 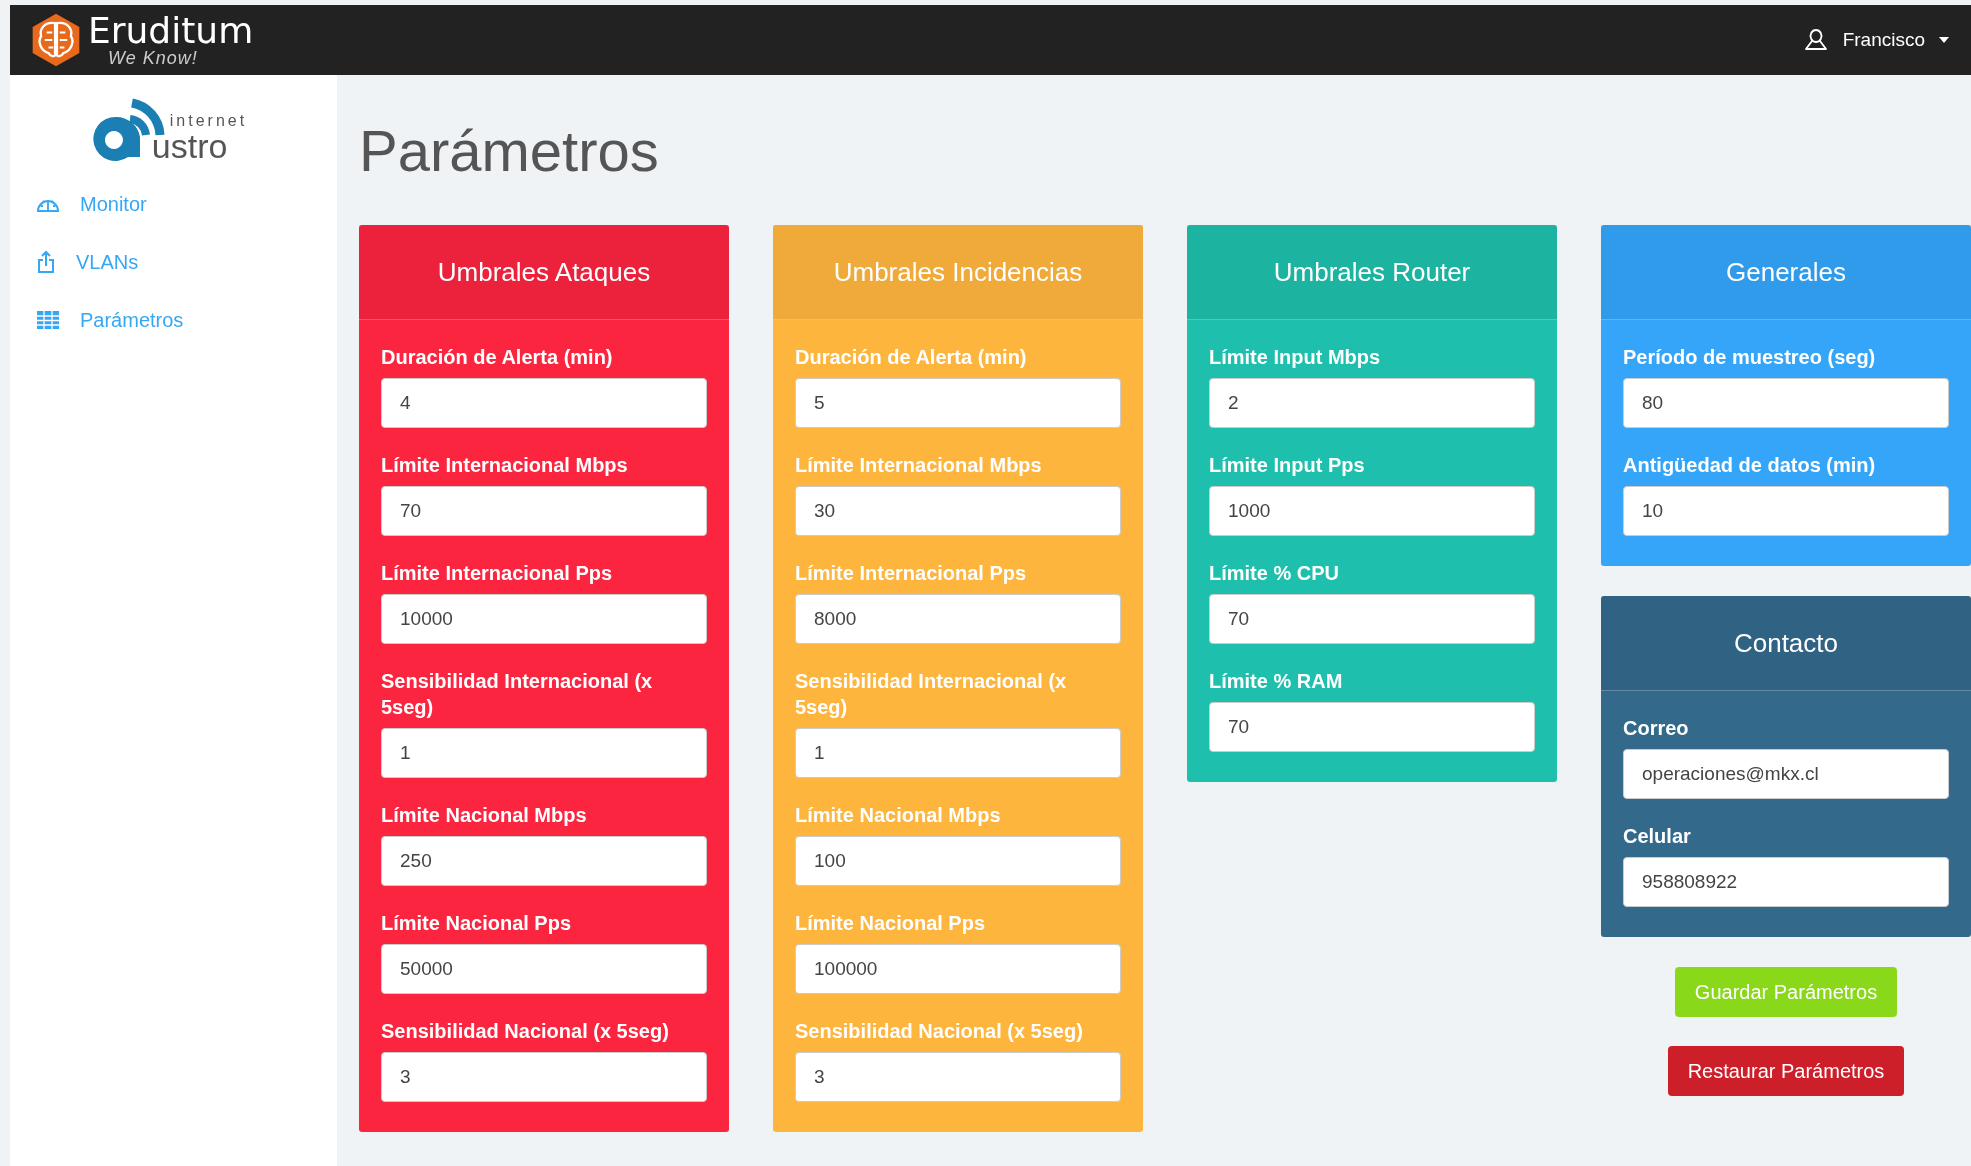 I want to click on caret-icon, so click(x=1944, y=40).